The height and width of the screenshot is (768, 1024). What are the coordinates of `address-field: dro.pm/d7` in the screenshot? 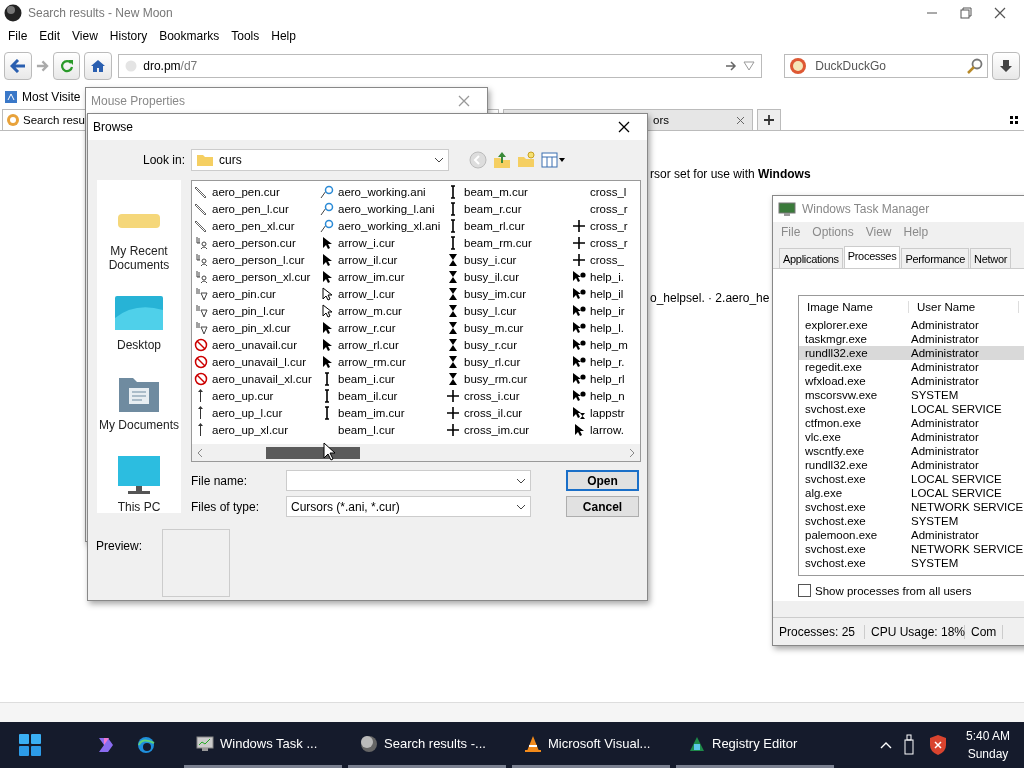 It's located at (440, 66).